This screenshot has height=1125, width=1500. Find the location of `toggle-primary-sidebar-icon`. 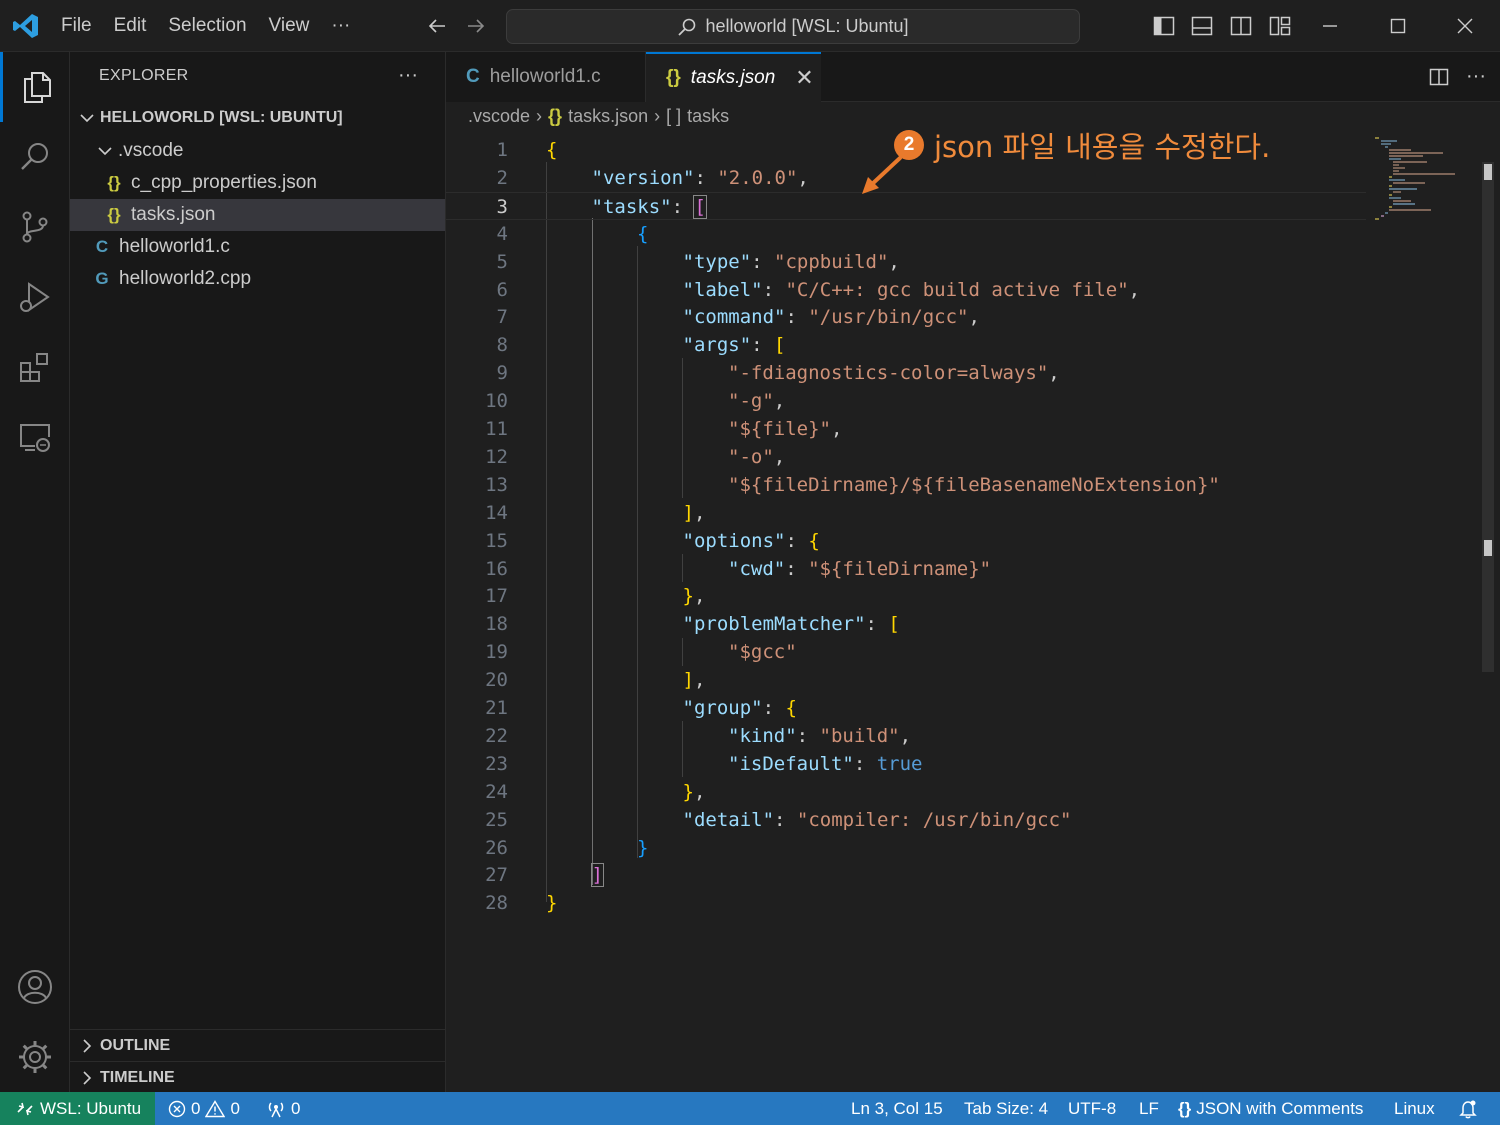

toggle-primary-sidebar-icon is located at coordinates (1164, 26).